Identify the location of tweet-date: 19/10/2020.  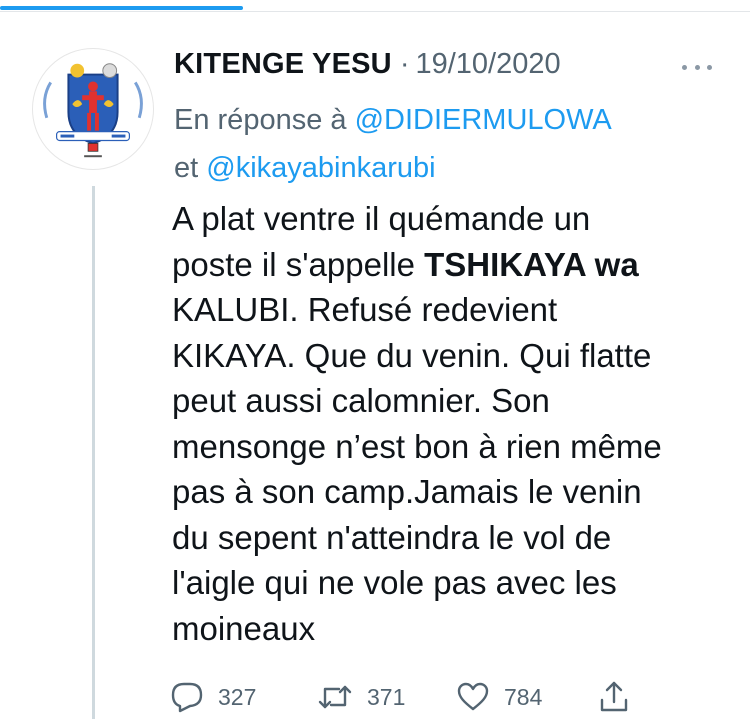
(487, 64).